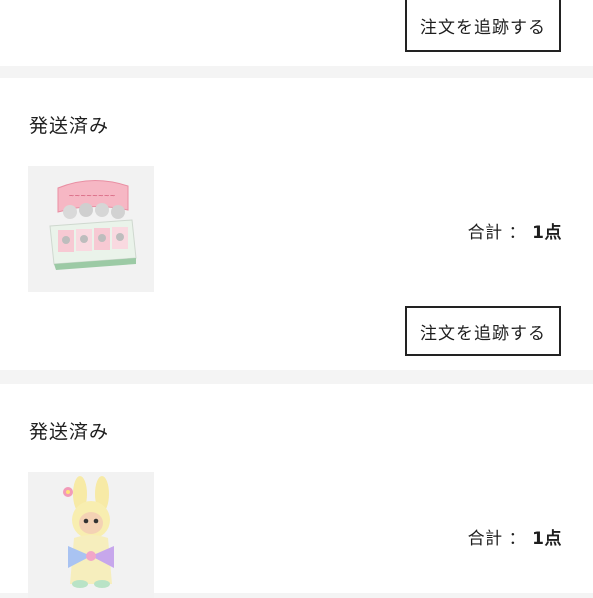 The height and width of the screenshot is (598, 593). I want to click on order-card: 注文を追跡する, so click(296, 33).